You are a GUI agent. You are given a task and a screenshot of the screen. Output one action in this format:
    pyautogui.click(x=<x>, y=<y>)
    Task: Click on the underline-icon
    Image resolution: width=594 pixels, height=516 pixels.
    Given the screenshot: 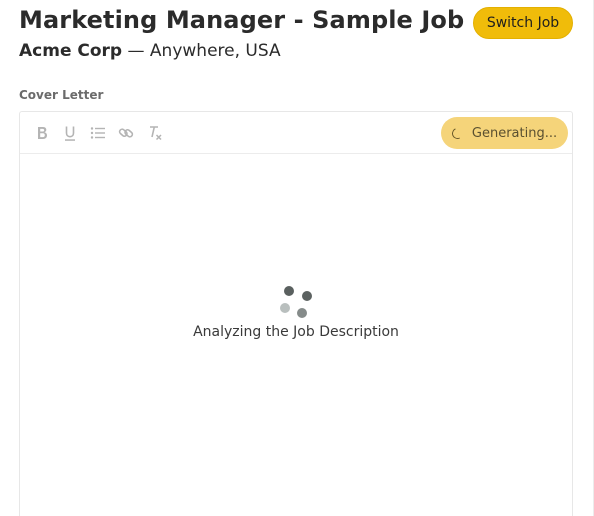 What is the action you would take?
    pyautogui.click(x=70, y=133)
    